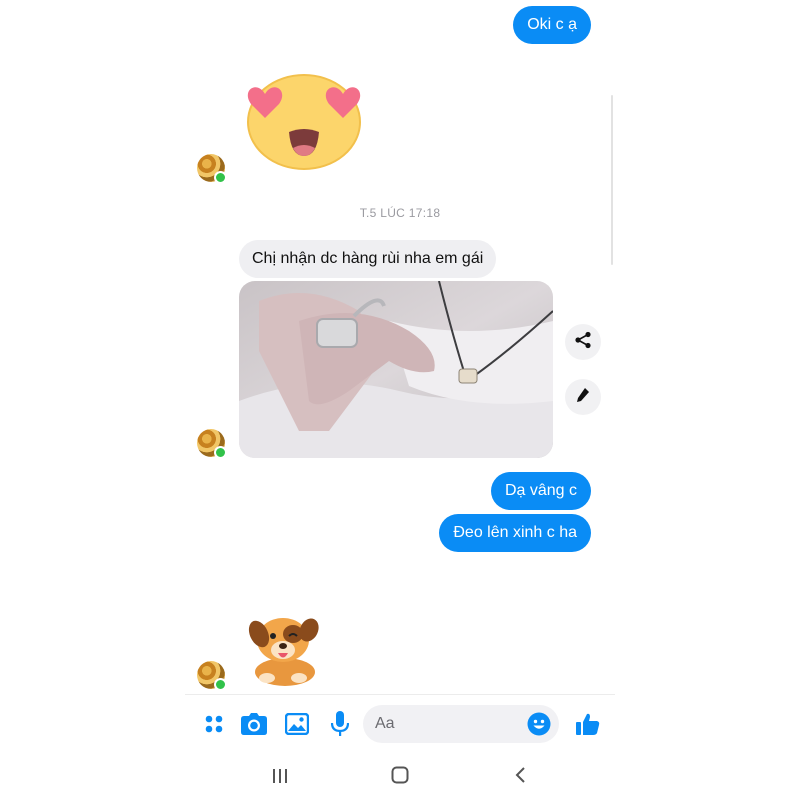 The image size is (800, 800). What do you see at coordinates (297, 724) in the screenshot?
I see `image-icon` at bounding box center [297, 724].